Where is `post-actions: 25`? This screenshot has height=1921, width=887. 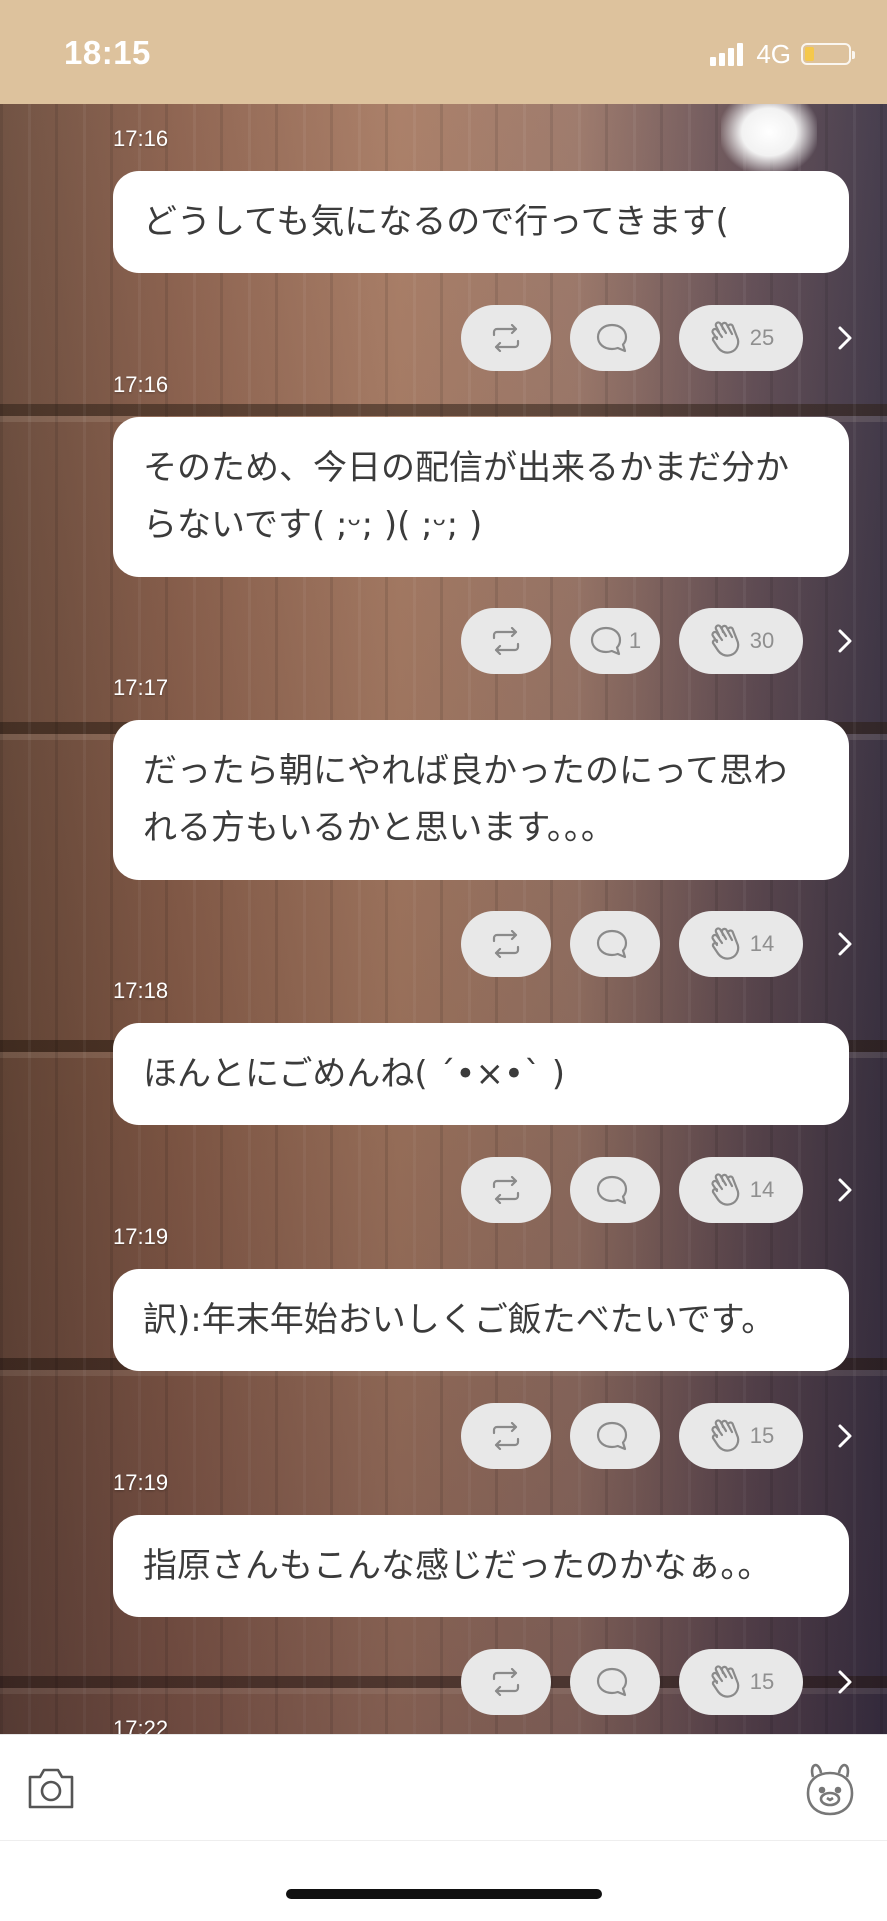
post-actions: 25 is located at coordinates (661, 338).